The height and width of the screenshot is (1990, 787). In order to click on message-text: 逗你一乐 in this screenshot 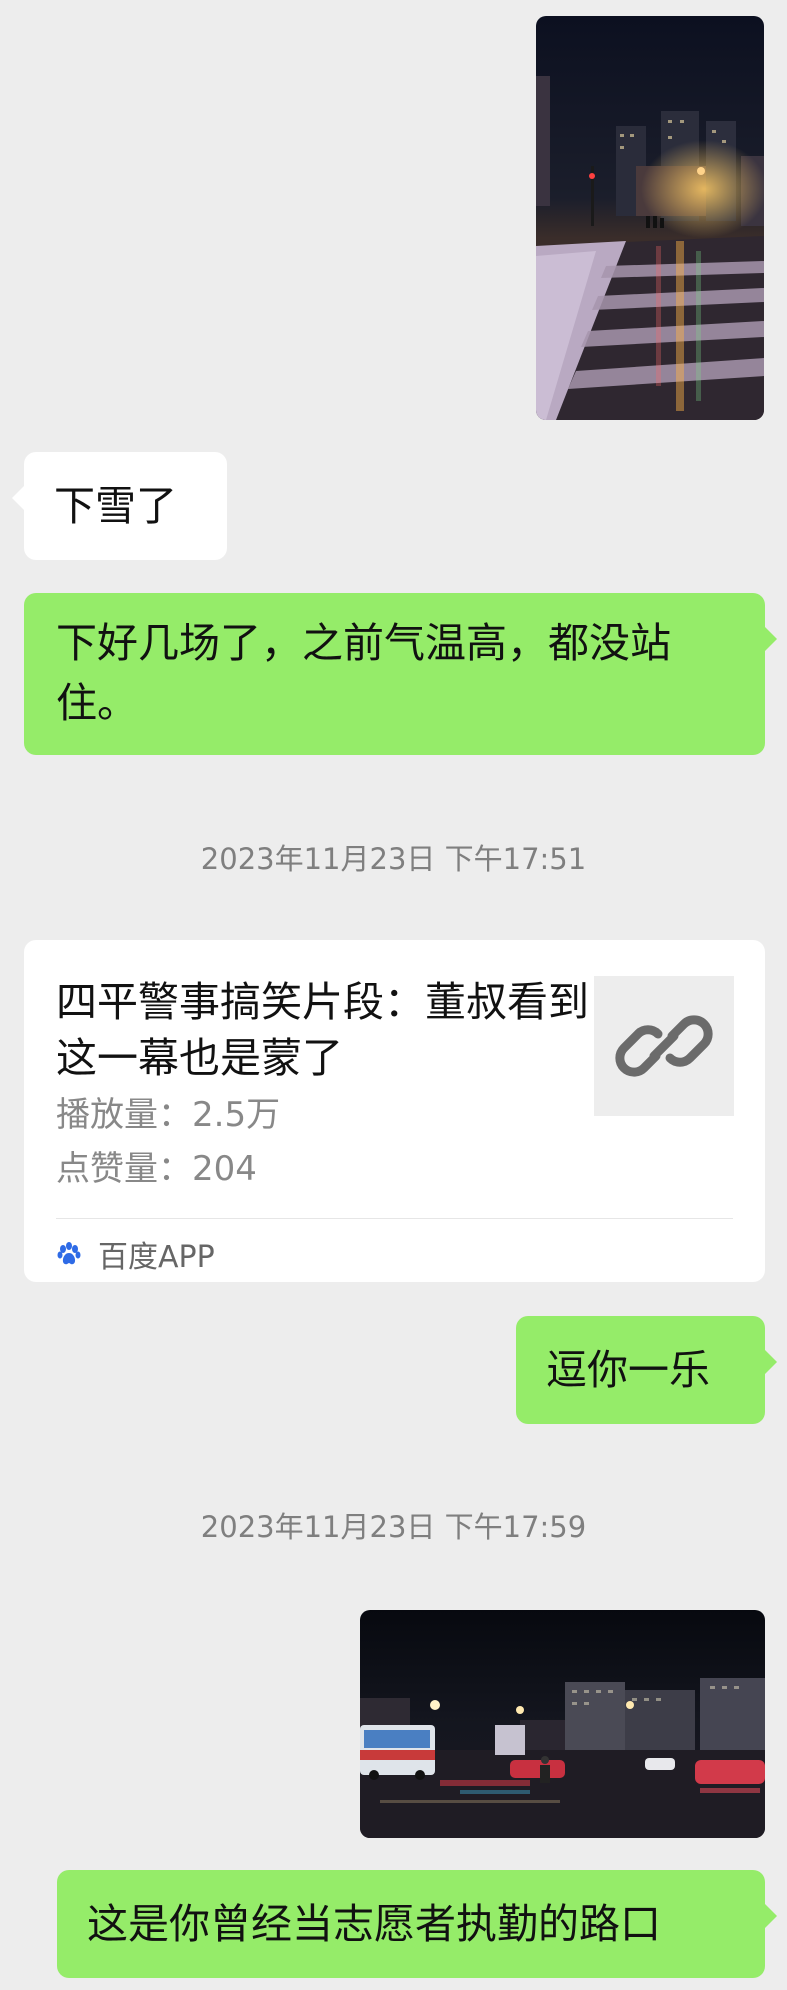, I will do `click(628, 1370)`.